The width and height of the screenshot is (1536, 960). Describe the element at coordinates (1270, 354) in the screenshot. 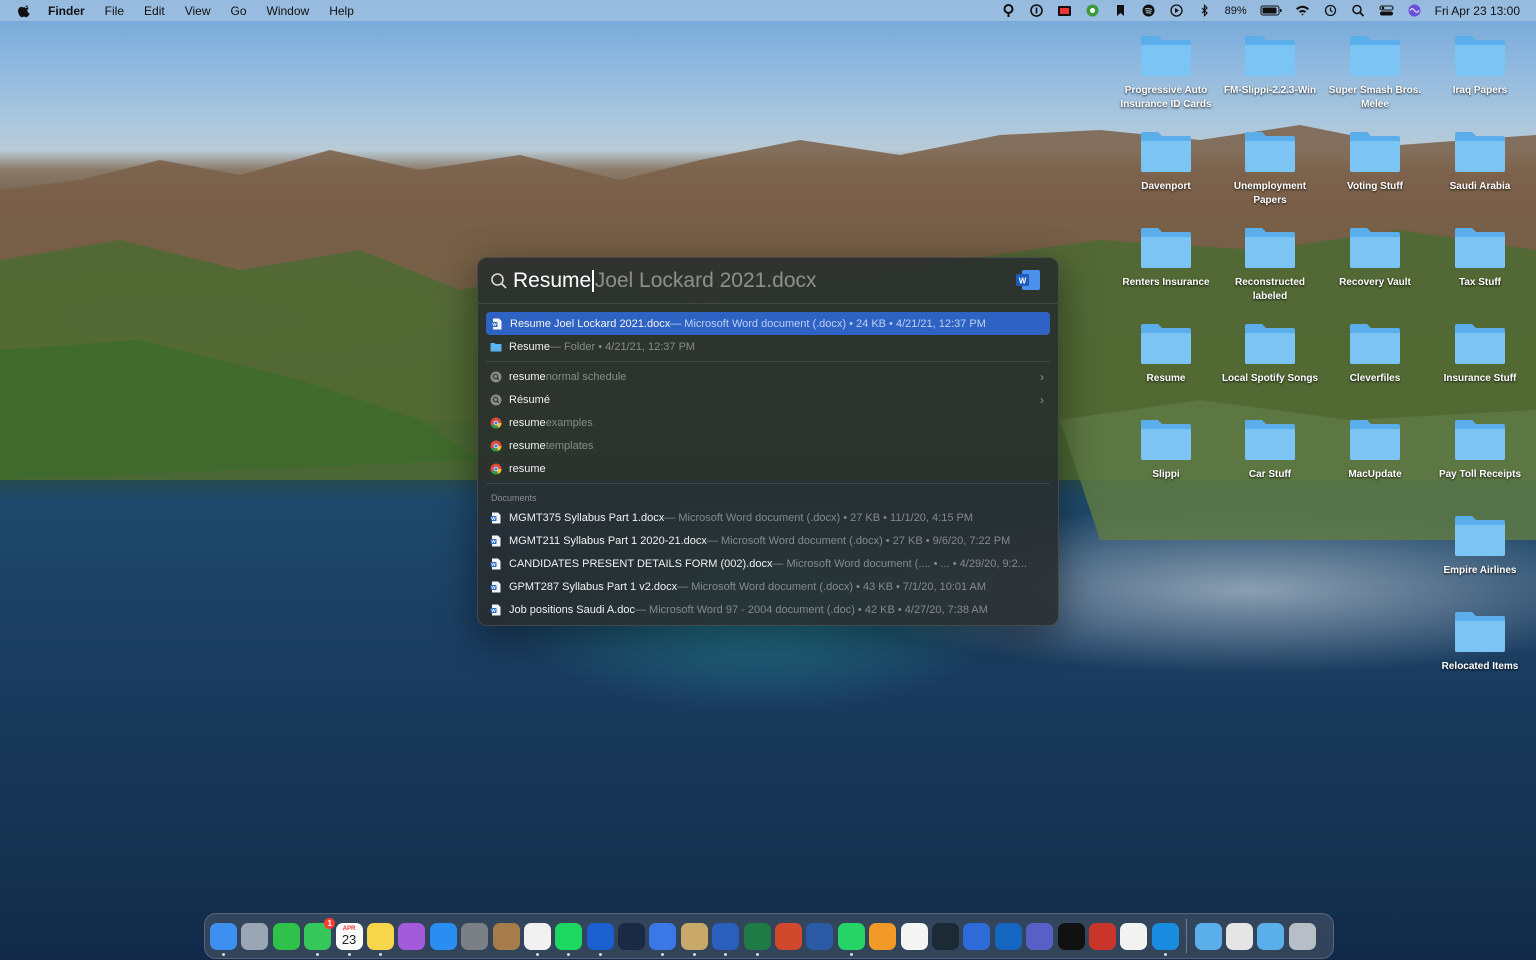

I see `desktop-folder: Local Spotify Songs` at that location.